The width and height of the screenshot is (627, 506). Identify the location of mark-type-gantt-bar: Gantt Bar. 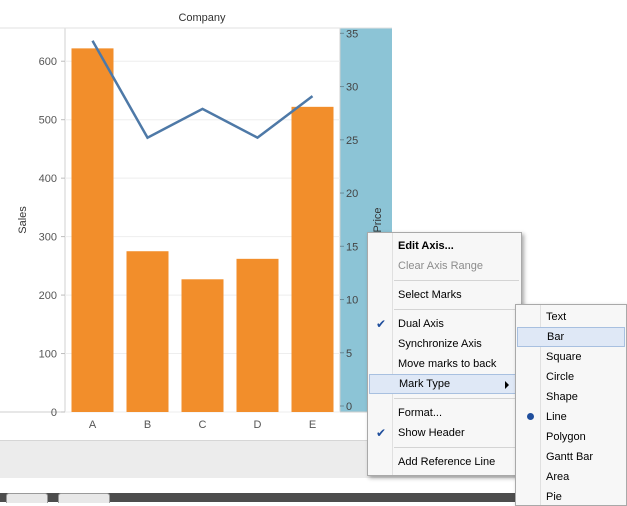
(571, 457).